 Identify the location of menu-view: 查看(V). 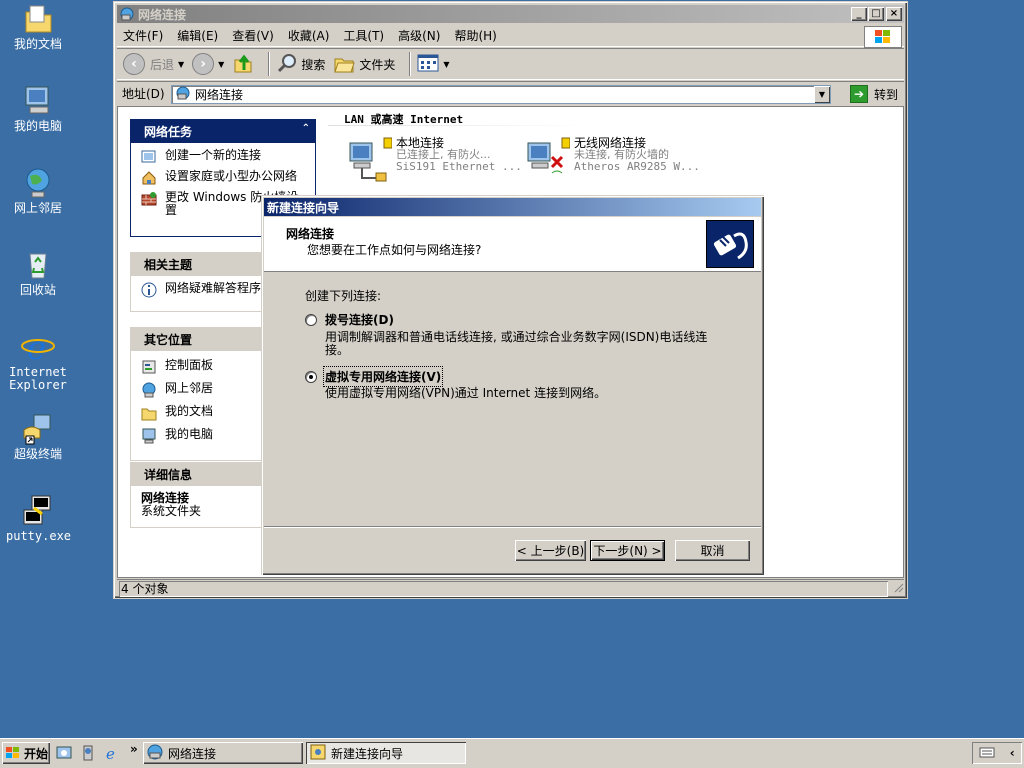
(253, 35).